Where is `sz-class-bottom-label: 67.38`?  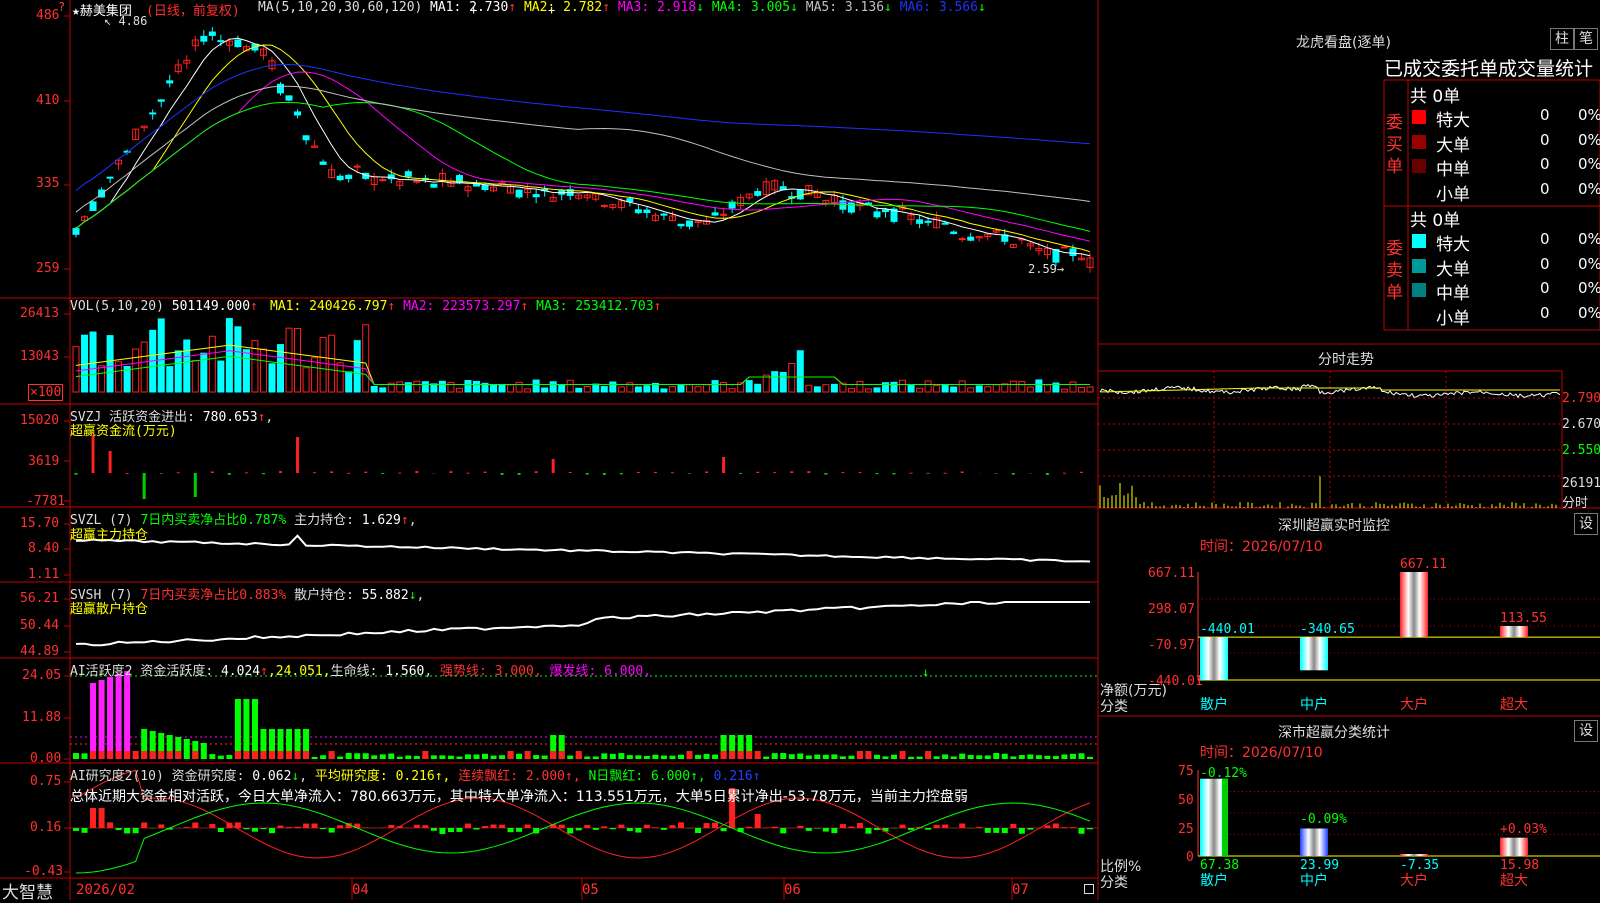
sz-class-bottom-label: 67.38 is located at coordinates (1219, 865).